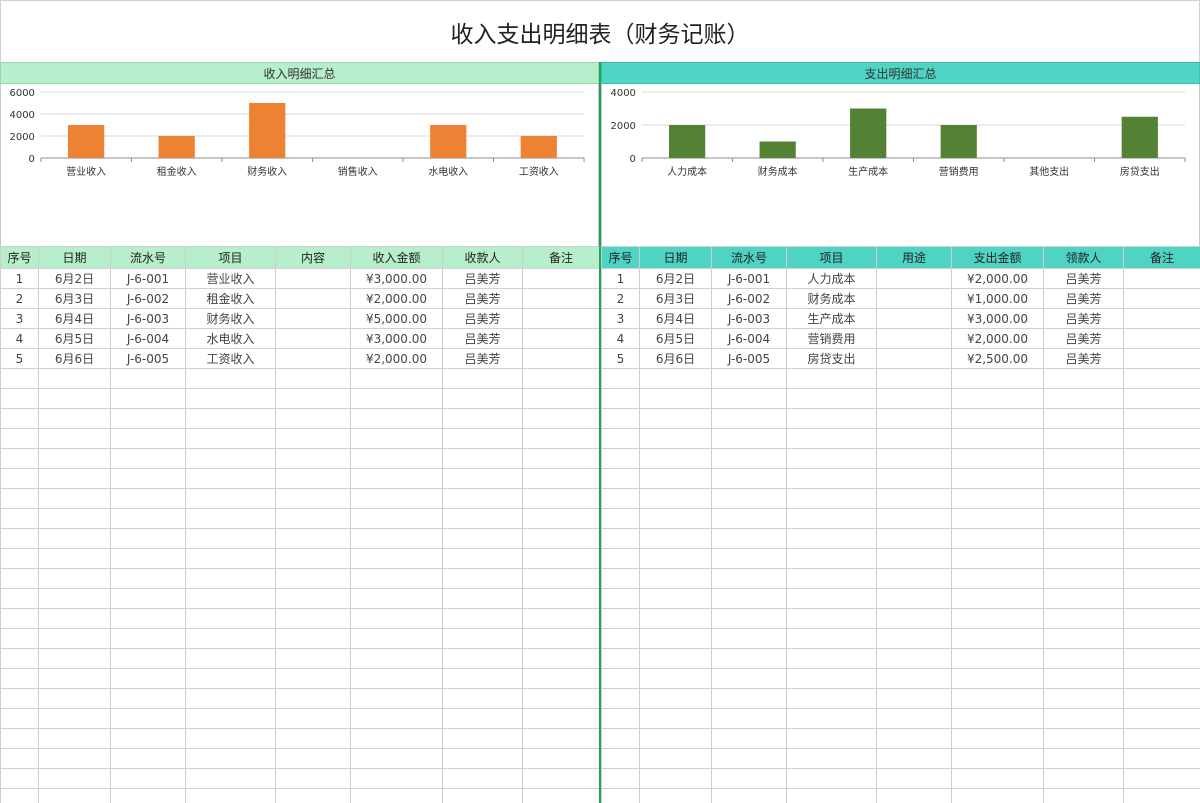  I want to click on table-cell: 6月5日, so click(675, 338).